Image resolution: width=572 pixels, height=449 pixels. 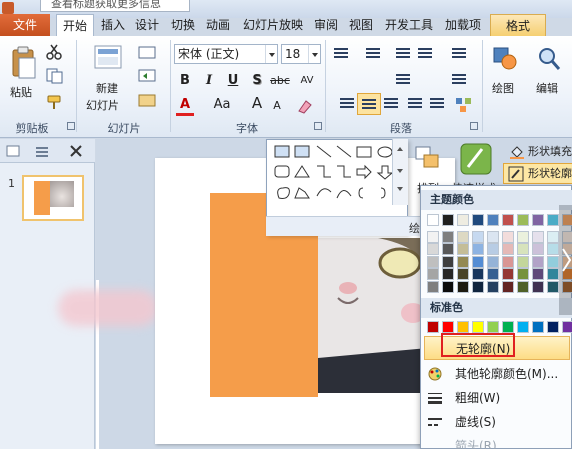 What do you see at coordinates (226, 54) in the screenshot?
I see `font-name-combo: 宋体 (正文)` at bounding box center [226, 54].